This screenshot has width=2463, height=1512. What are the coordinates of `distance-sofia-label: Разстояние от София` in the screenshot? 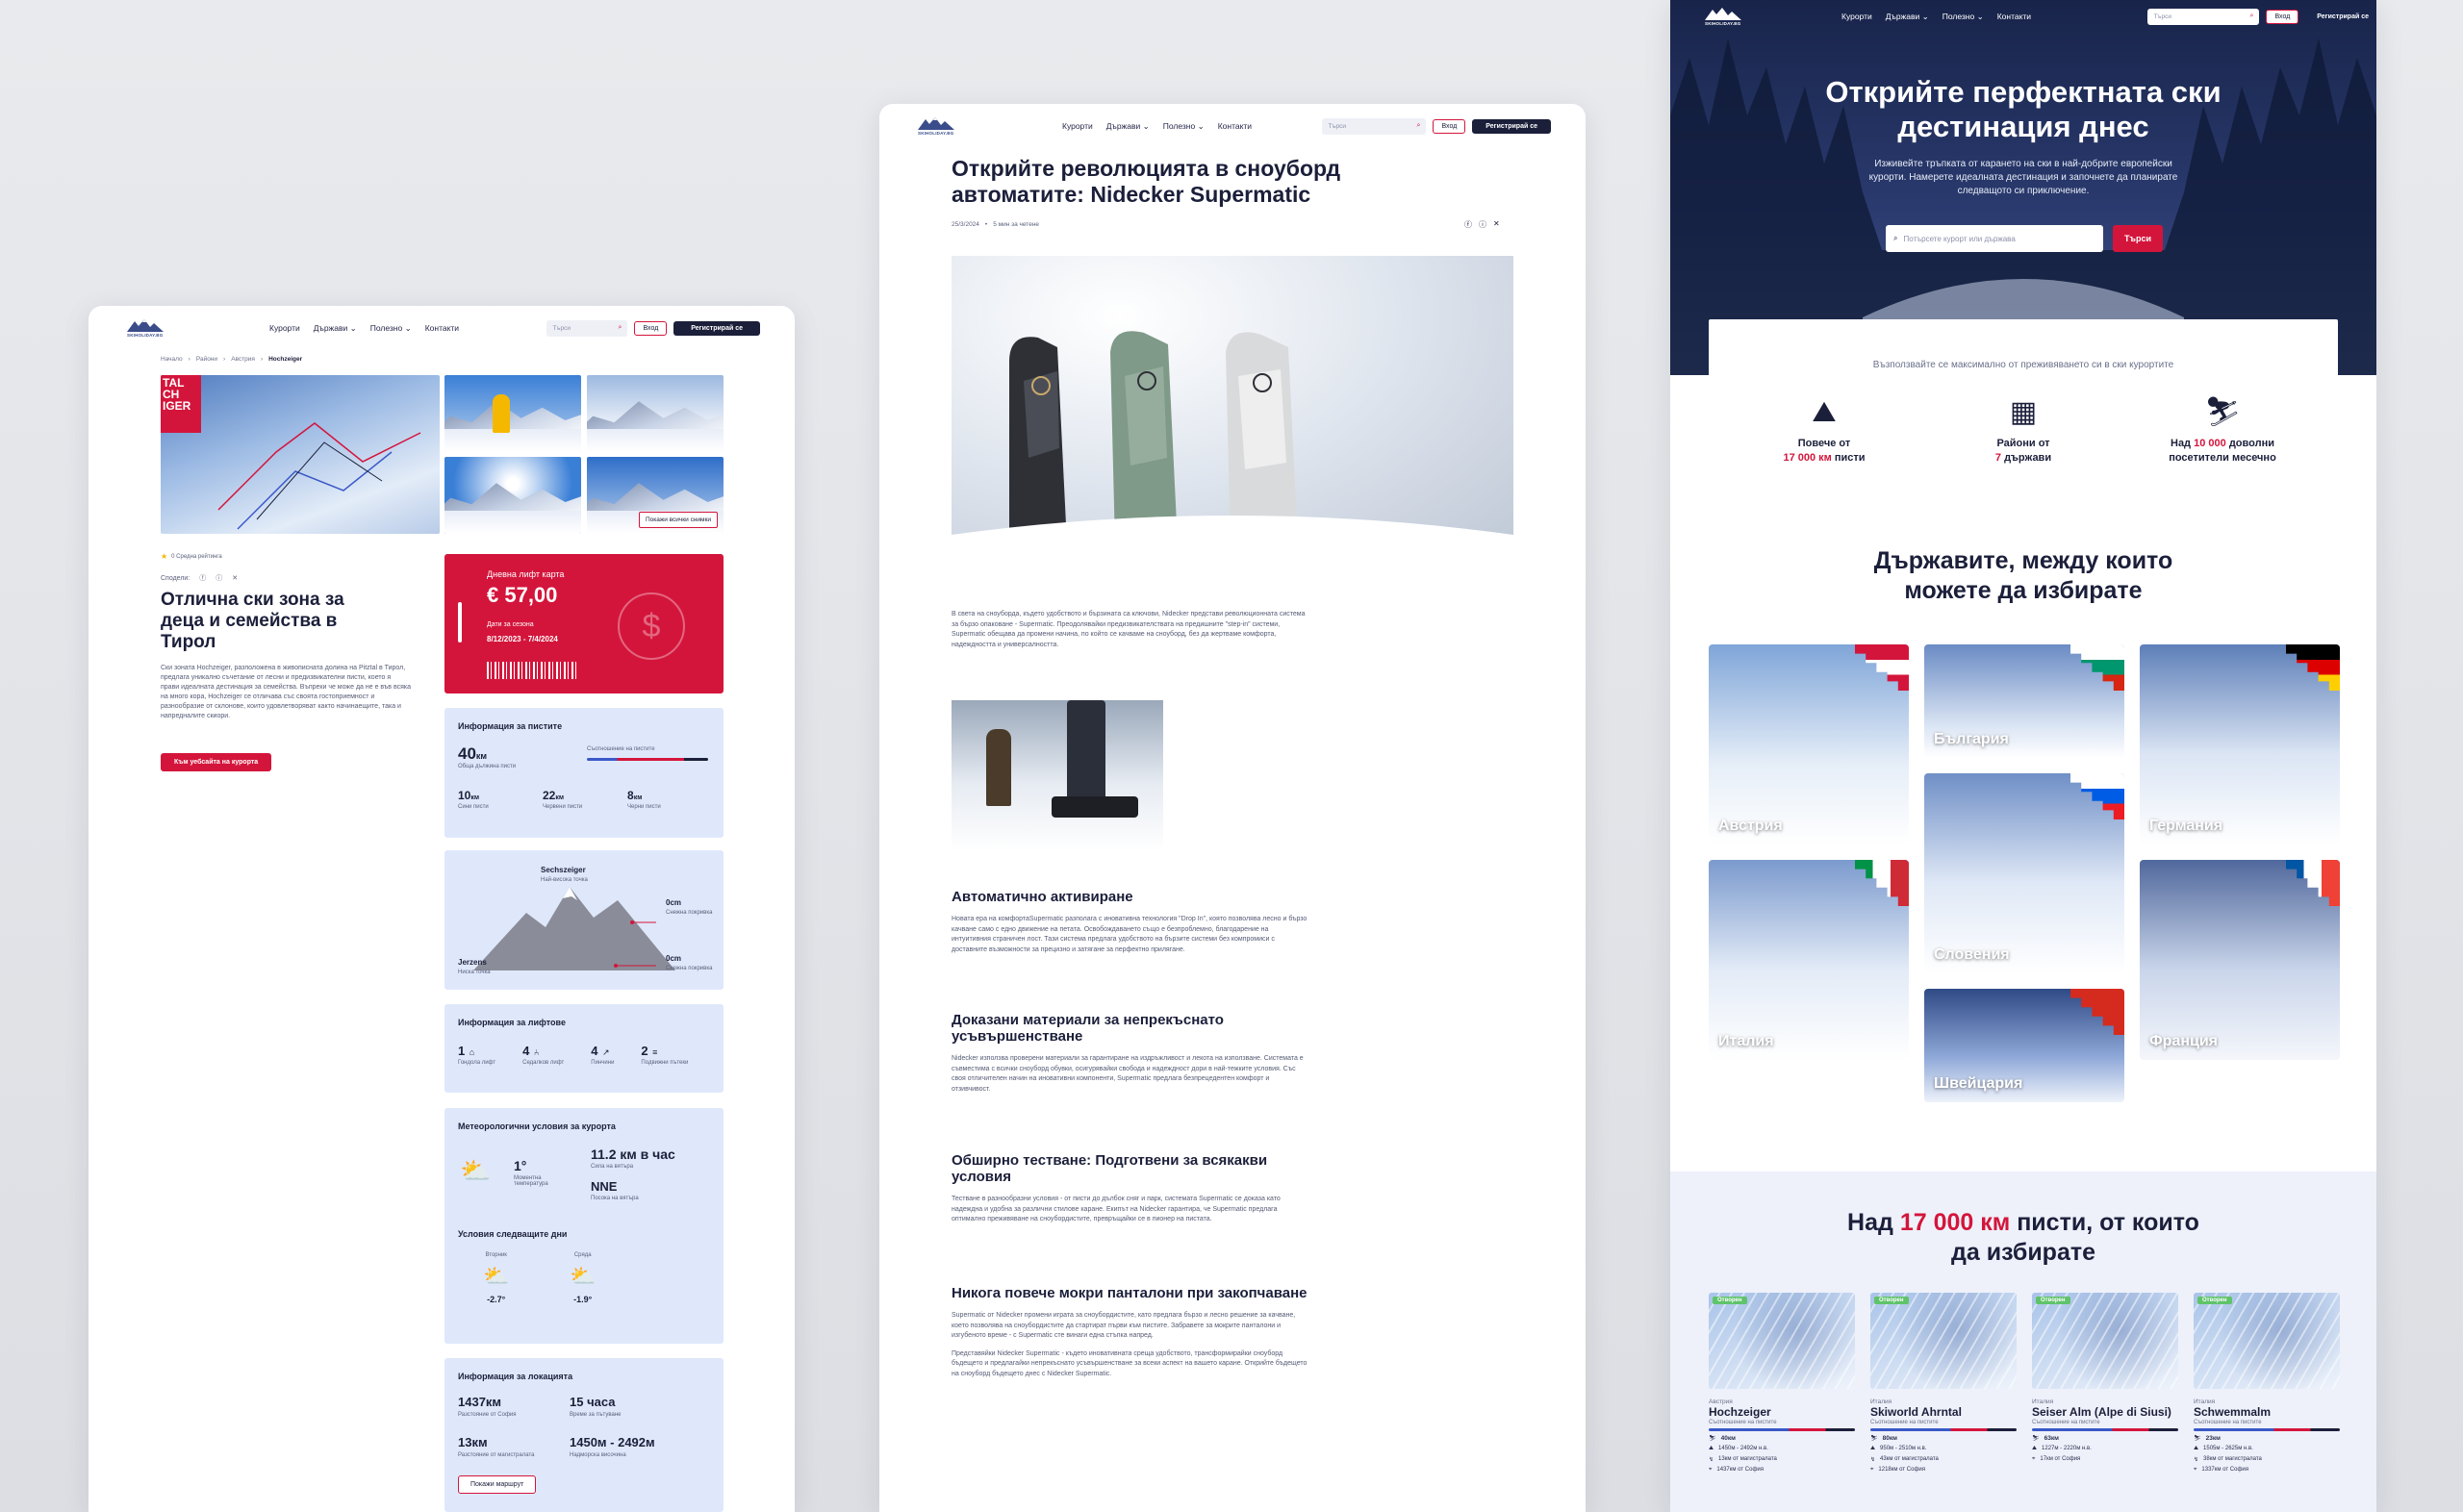 It's located at (487, 1415).